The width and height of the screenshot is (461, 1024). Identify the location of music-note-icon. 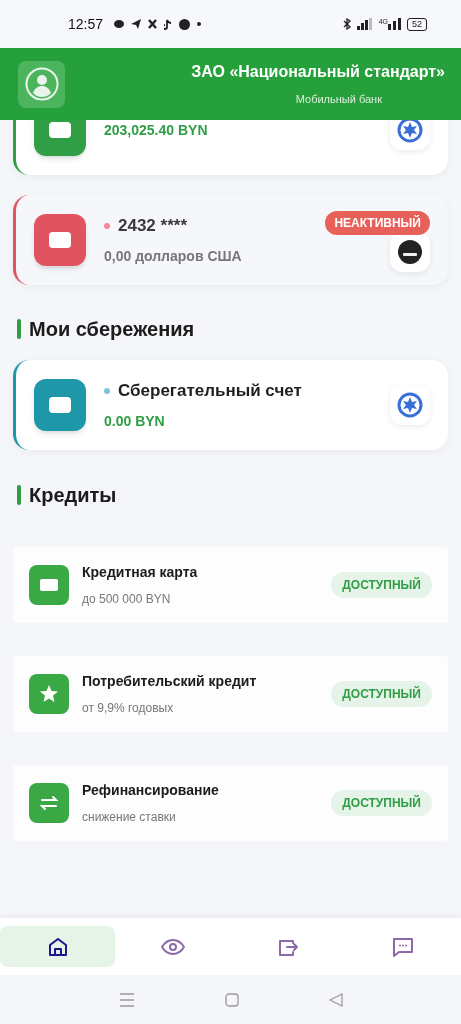
(168, 24).